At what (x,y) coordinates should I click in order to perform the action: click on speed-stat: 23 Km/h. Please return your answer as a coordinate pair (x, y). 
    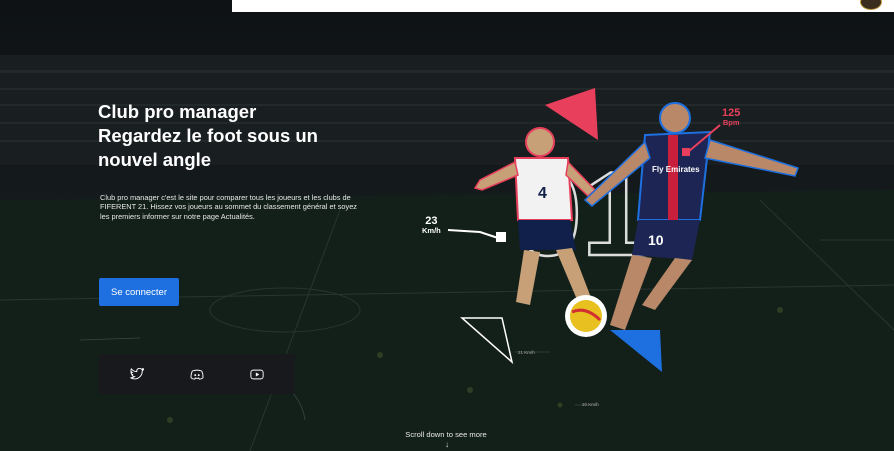
    Looking at the image, I should click on (431, 226).